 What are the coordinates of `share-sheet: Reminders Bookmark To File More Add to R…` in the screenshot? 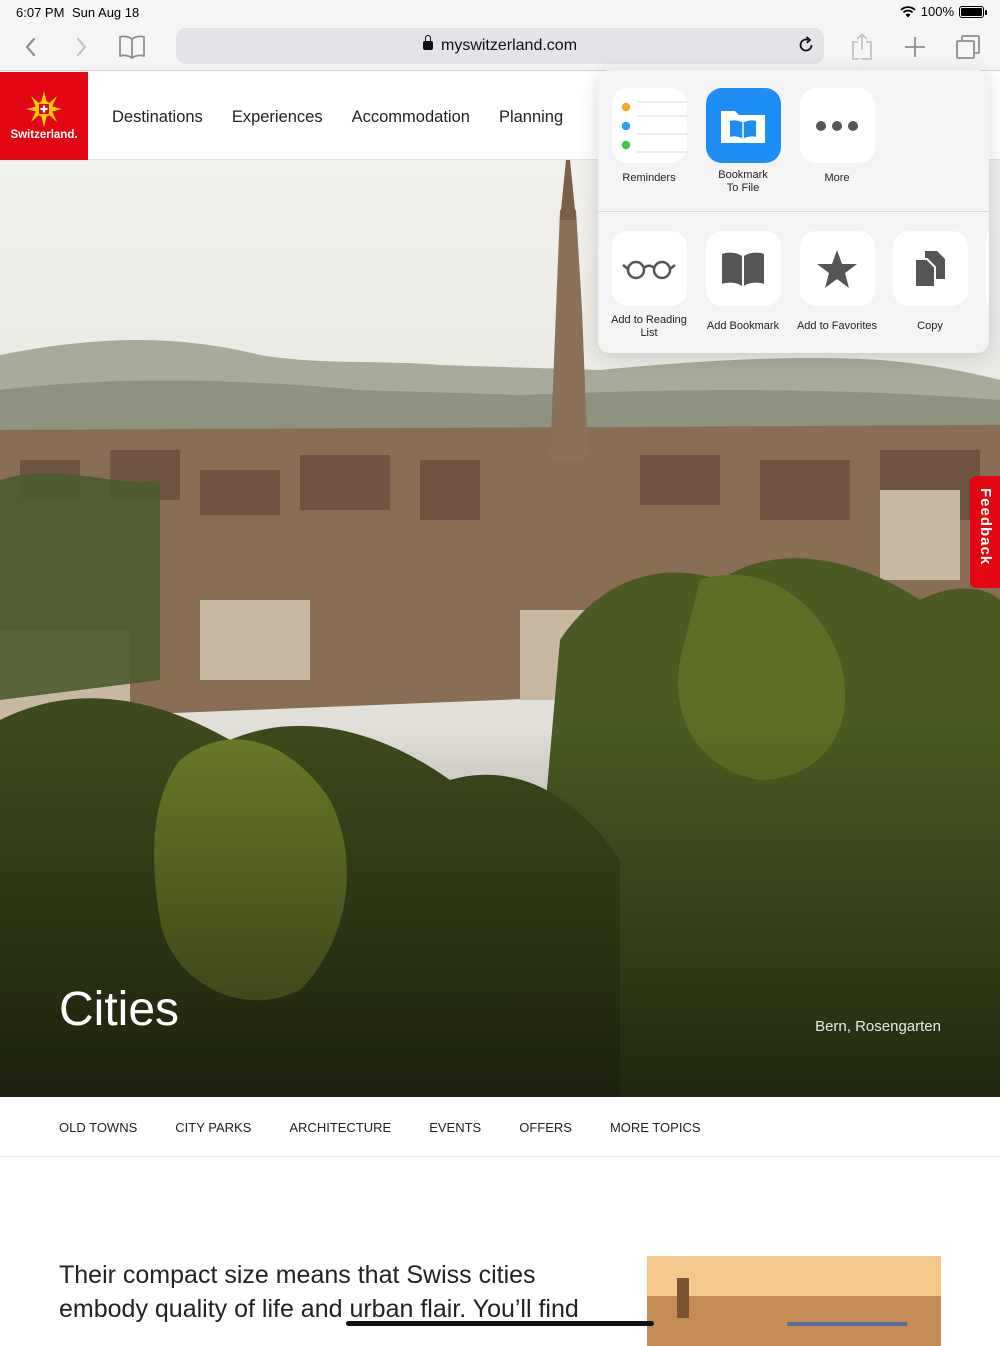 It's located at (793, 211).